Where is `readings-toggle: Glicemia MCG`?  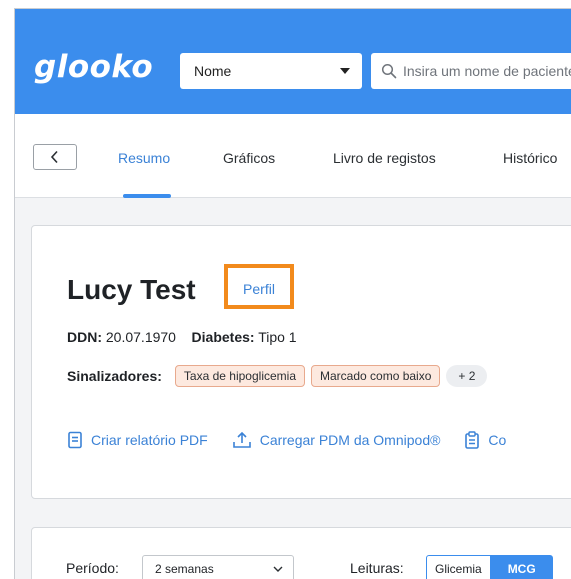 readings-toggle: Glicemia MCG is located at coordinates (489, 567).